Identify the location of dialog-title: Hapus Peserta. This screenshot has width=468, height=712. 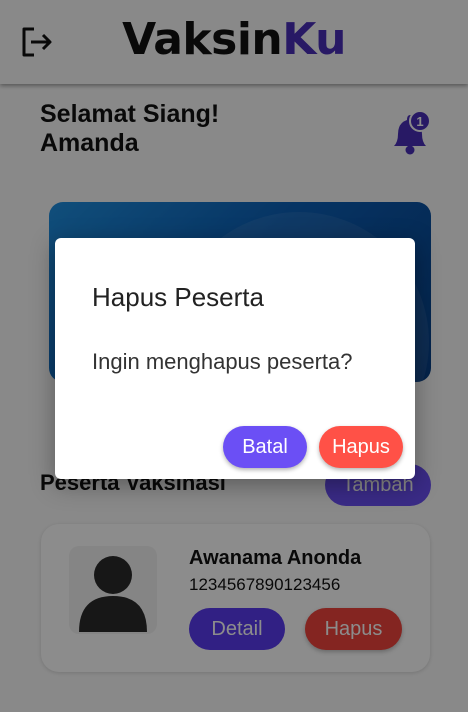
(178, 297).